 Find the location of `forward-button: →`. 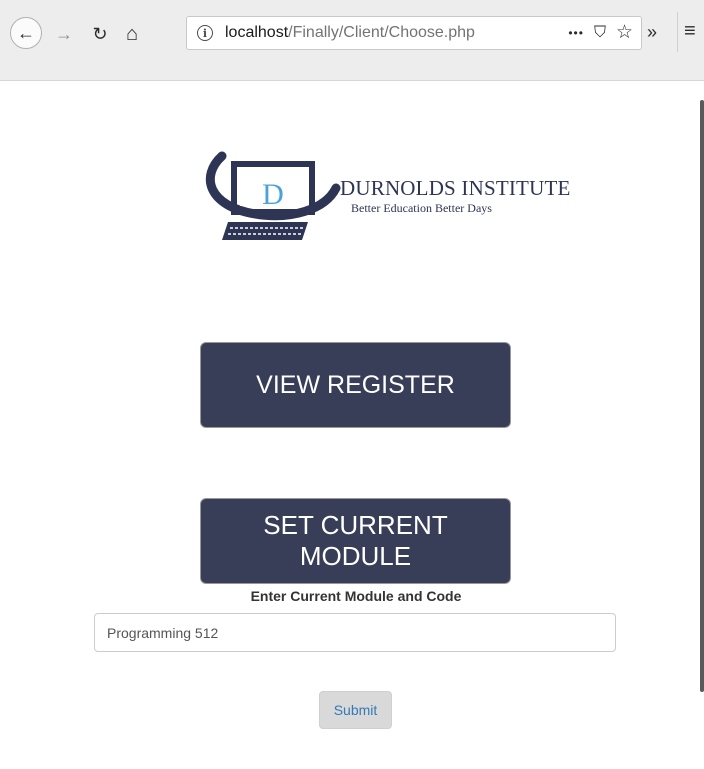

forward-button: → is located at coordinates (64, 34).